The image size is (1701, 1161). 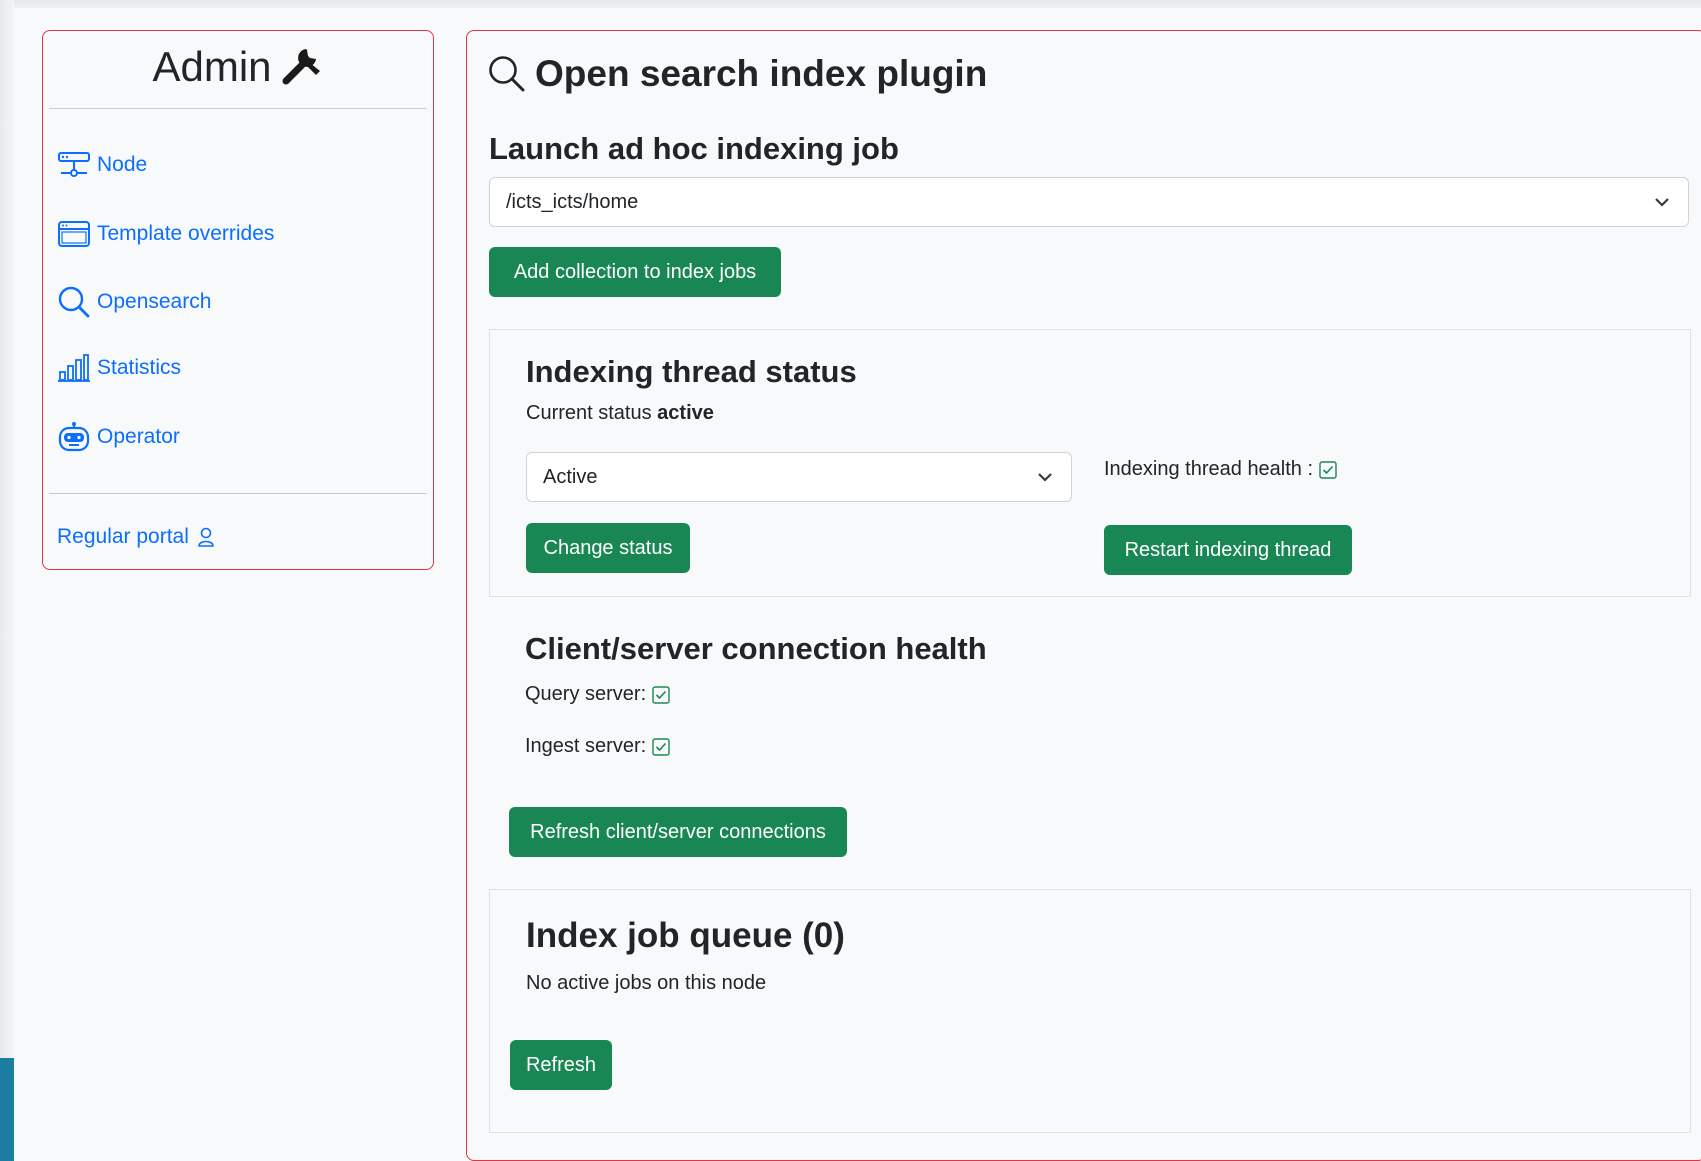 I want to click on left-edge-accent, so click(x=7, y=1109).